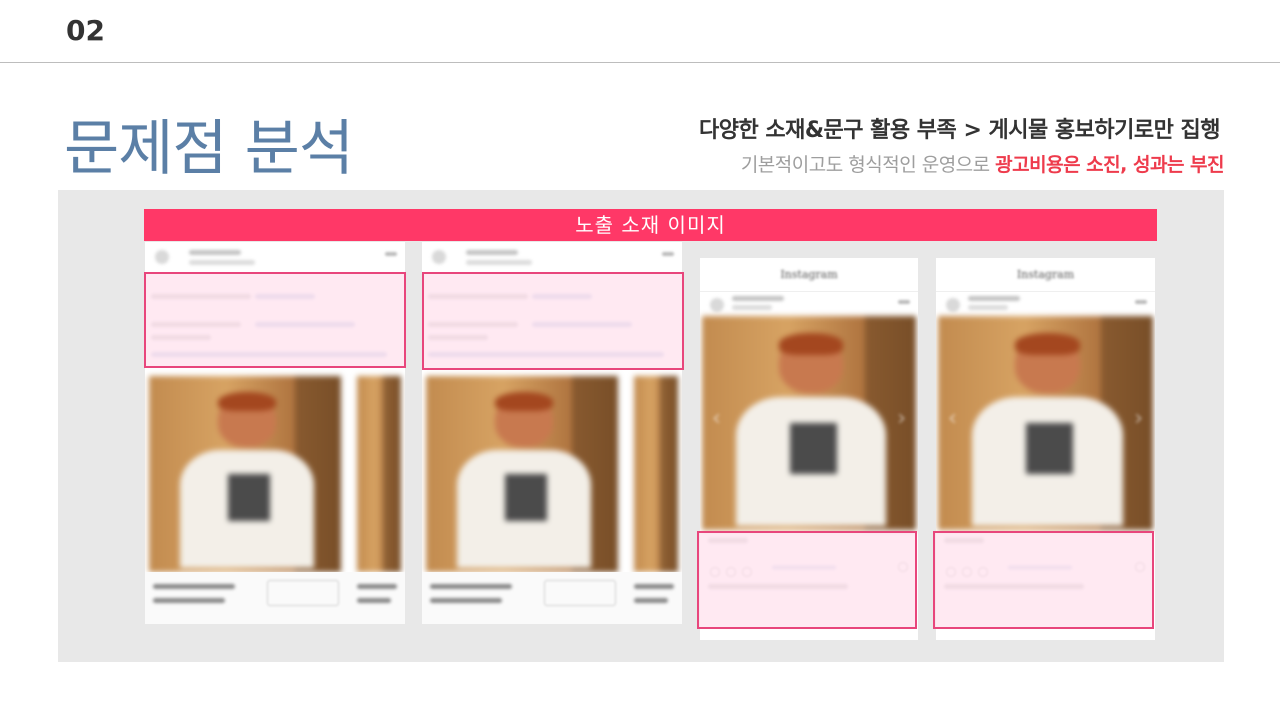 This screenshot has height=720, width=1280. What do you see at coordinates (640, 62) in the screenshot?
I see `header-divider` at bounding box center [640, 62].